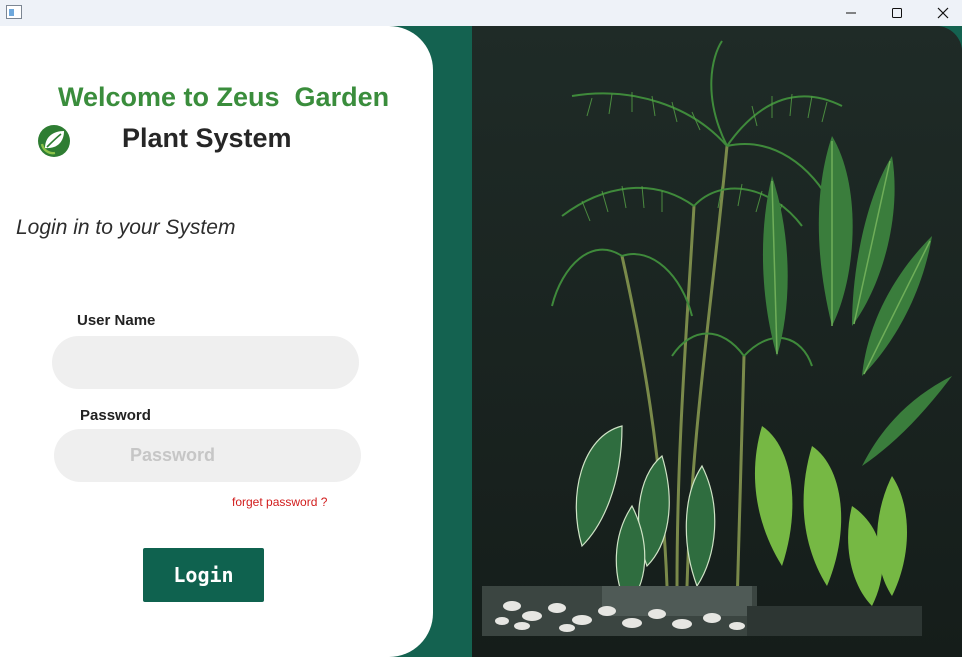 This screenshot has width=962, height=657. What do you see at coordinates (279, 502) in the screenshot?
I see `forget-password-link: forget password ?` at bounding box center [279, 502].